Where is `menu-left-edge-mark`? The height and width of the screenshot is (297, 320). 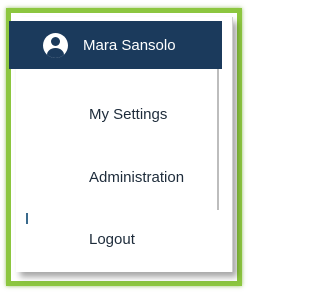 menu-left-edge-mark is located at coordinates (27, 218).